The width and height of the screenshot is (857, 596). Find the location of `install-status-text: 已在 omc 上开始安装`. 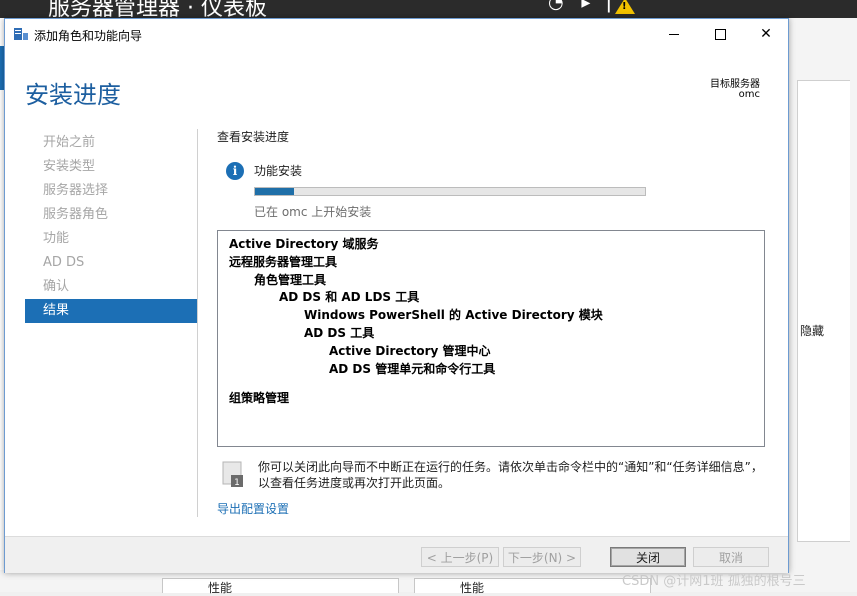

install-status-text: 已在 omc 上开始安装 is located at coordinates (313, 212).